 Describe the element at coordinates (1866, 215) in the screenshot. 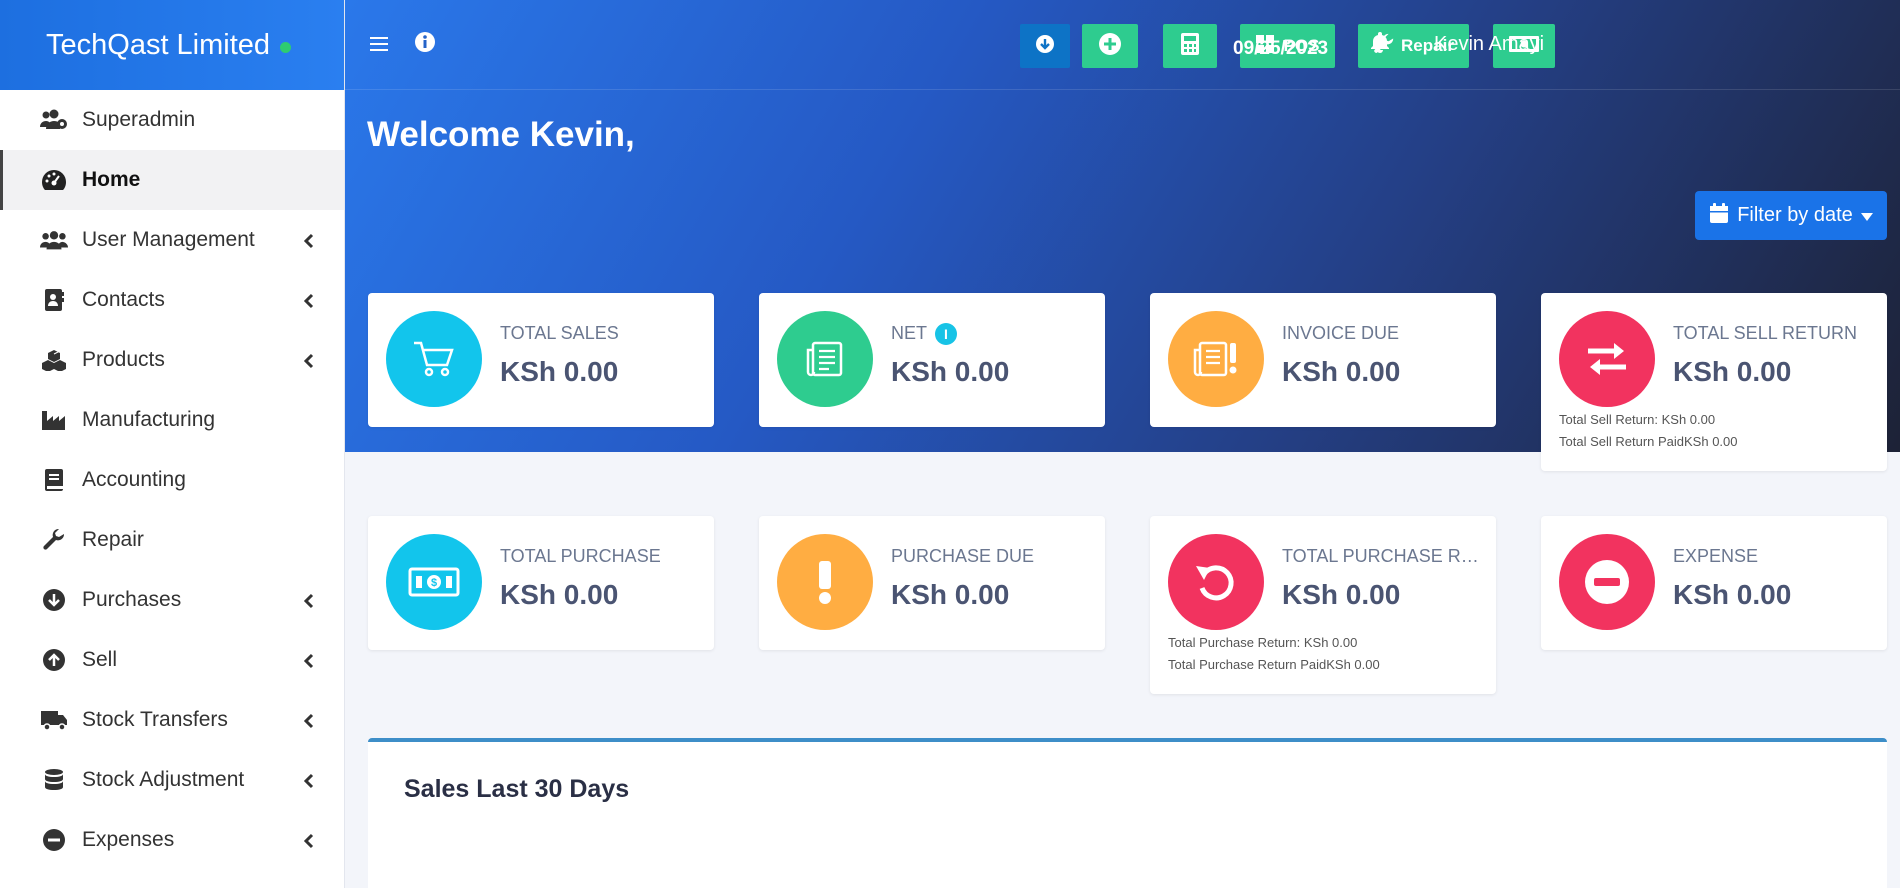

I see `caret-down-icon` at that location.